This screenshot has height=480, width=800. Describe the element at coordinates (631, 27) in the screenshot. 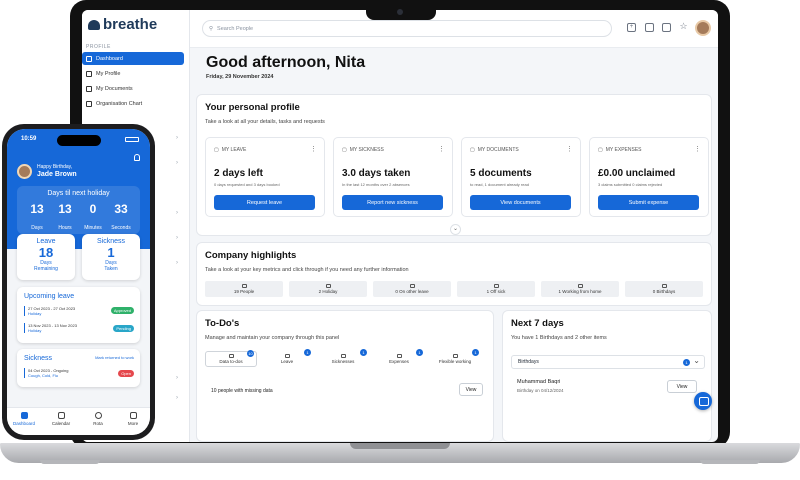

I see `add-person-icon: +` at that location.